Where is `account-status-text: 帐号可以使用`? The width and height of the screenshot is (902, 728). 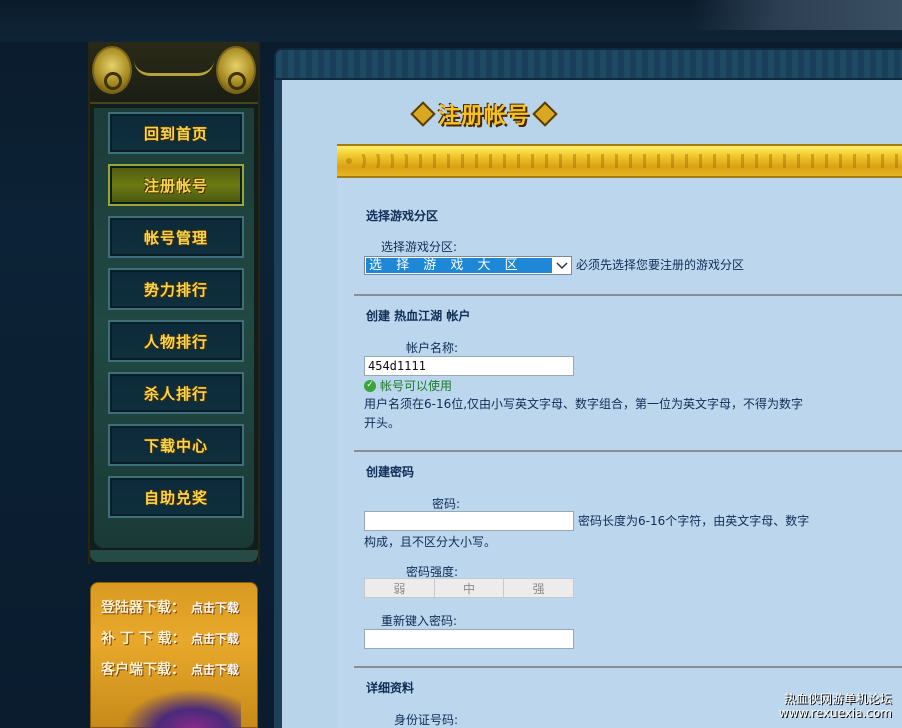 account-status-text: 帐号可以使用 is located at coordinates (416, 386).